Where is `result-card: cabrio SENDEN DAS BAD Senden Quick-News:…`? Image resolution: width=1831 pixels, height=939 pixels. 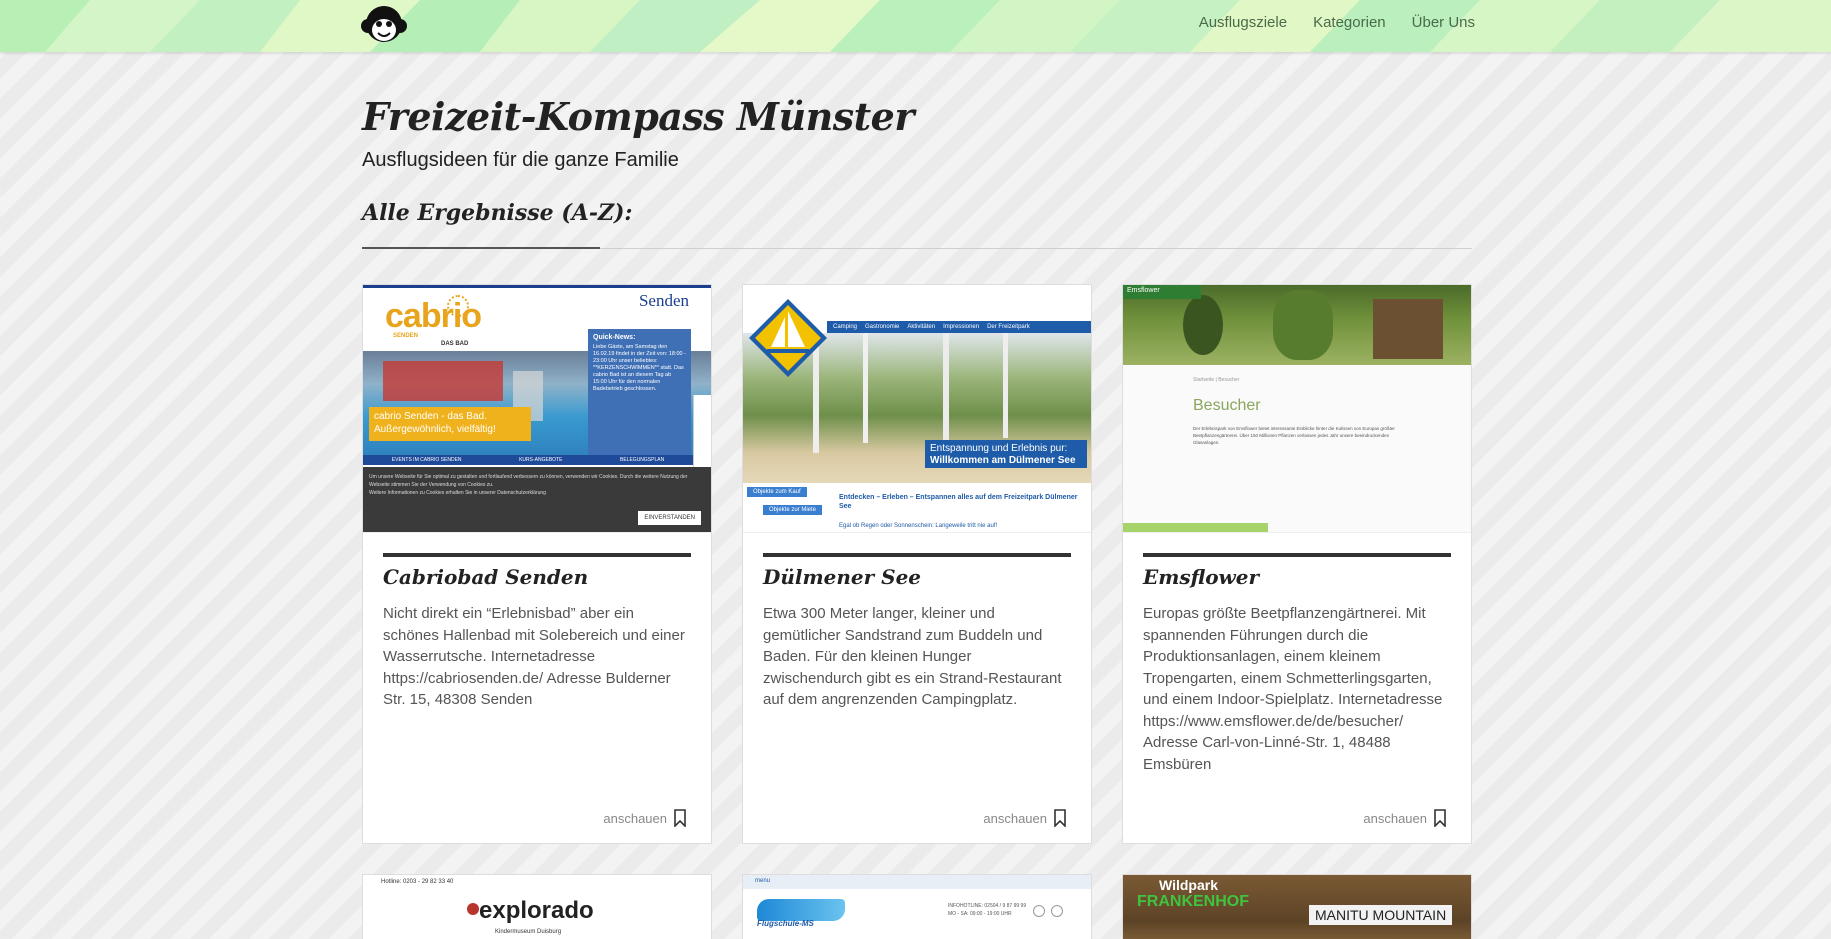 result-card: cabrio SENDEN DAS BAD Senden Quick-News:… is located at coordinates (537, 564).